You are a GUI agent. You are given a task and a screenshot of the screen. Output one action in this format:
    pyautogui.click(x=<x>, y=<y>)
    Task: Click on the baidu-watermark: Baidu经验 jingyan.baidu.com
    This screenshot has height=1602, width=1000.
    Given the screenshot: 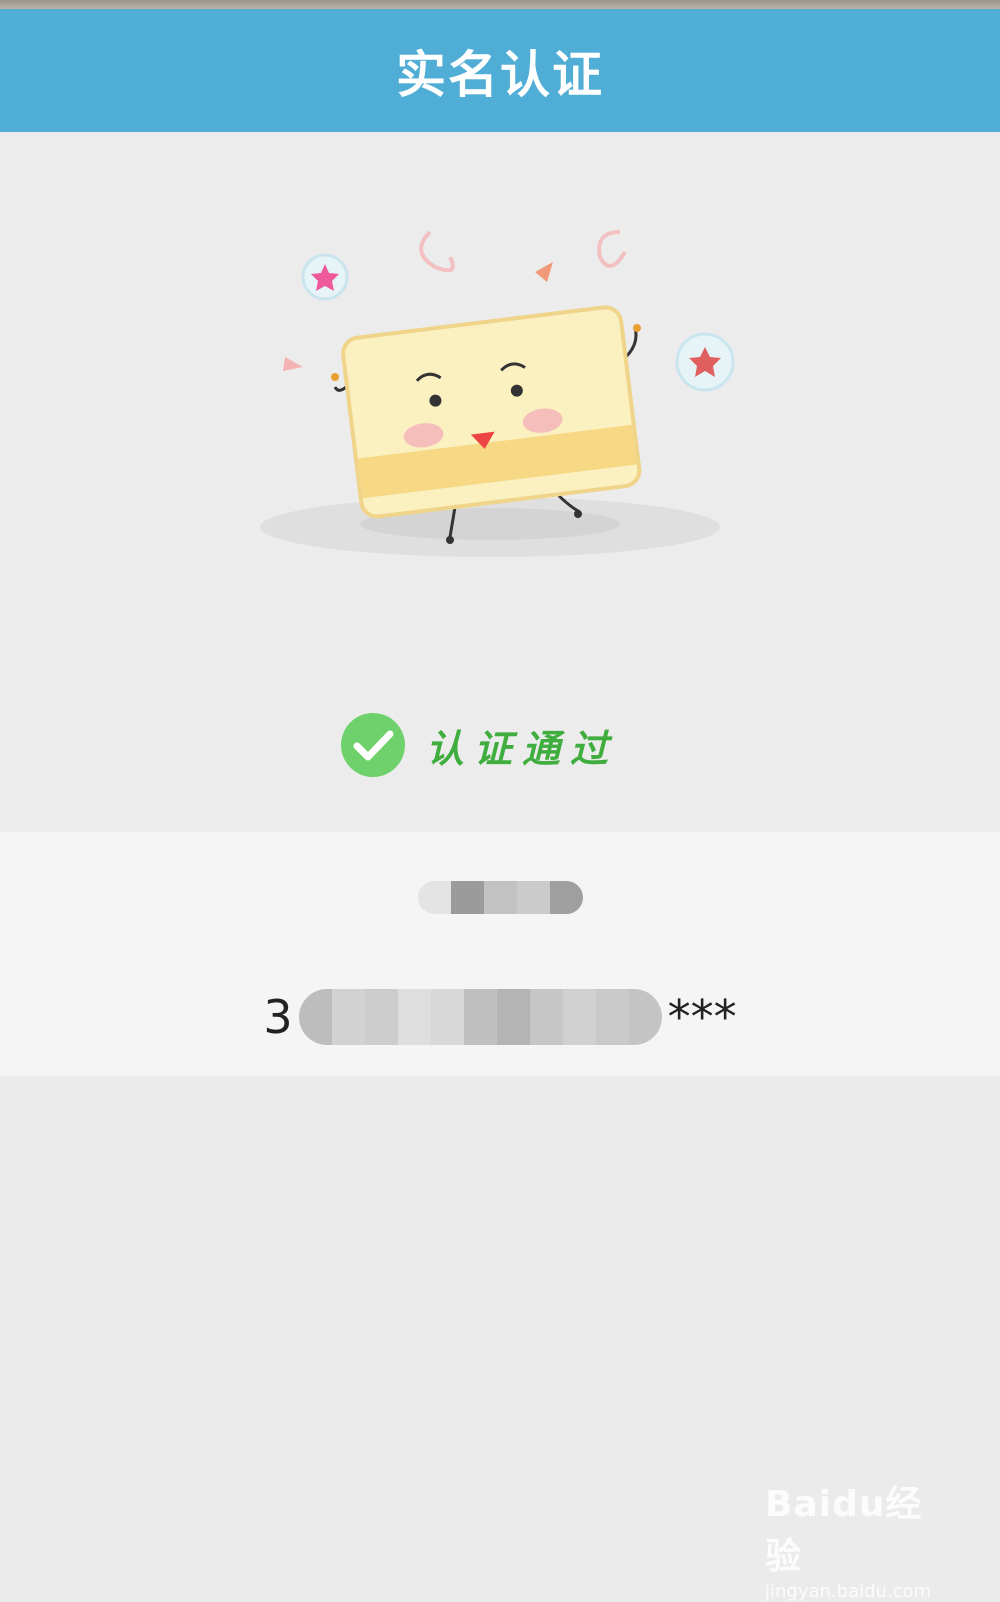 What is the action you would take?
    pyautogui.click(x=860, y=1538)
    